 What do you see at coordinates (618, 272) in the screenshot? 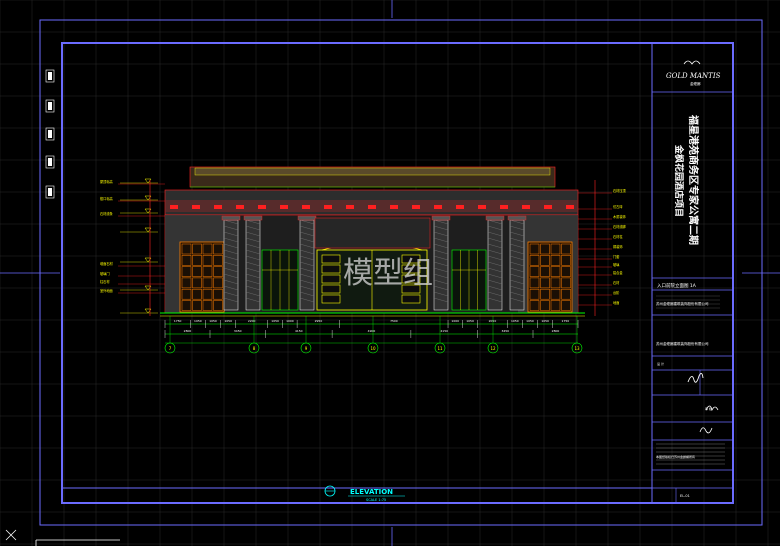
I see `right-note-text: 铝合金` at bounding box center [618, 272].